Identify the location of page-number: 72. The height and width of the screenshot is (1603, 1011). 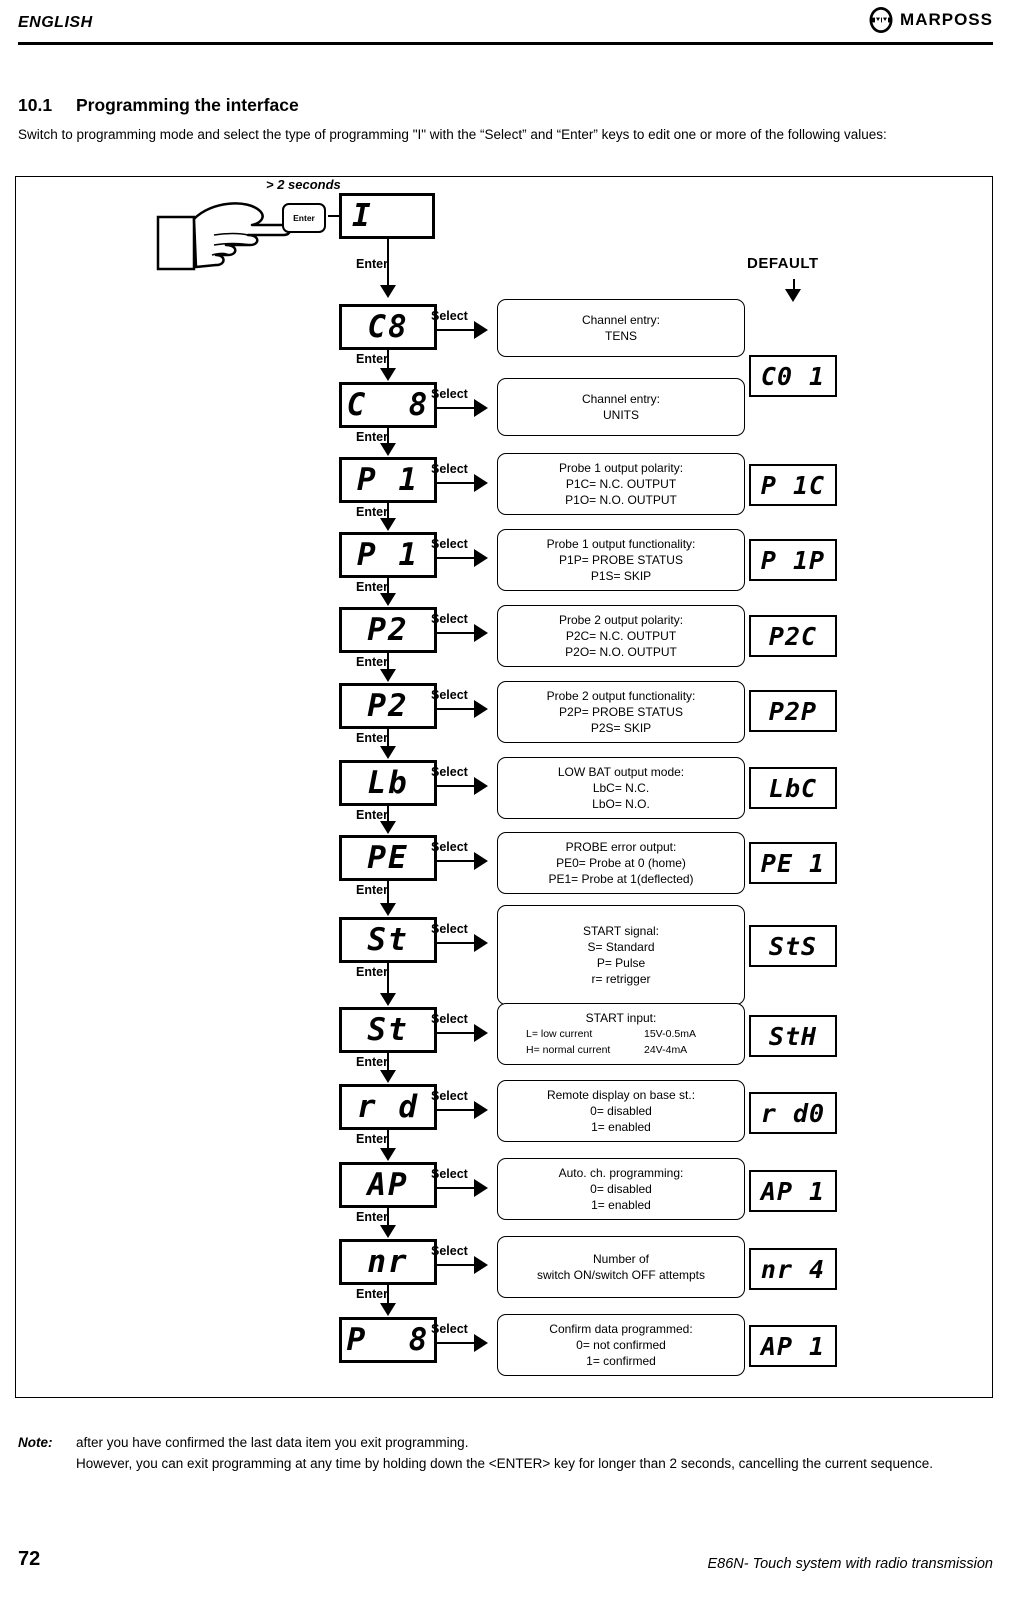
(29, 1559).